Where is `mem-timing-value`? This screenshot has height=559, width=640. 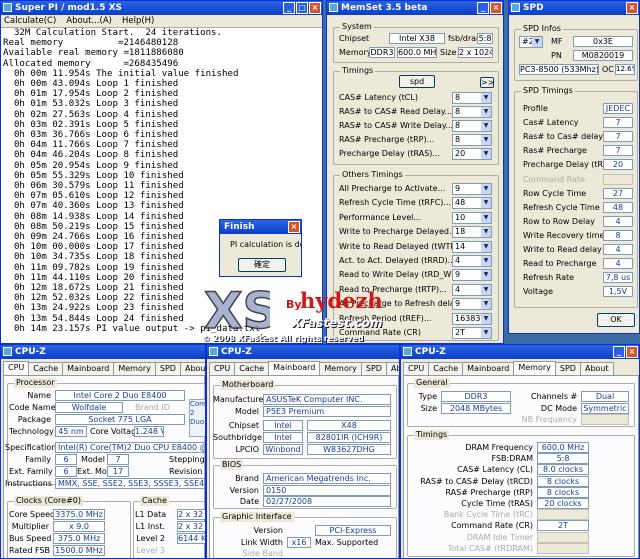 mem-timing-value is located at coordinates (563, 537).